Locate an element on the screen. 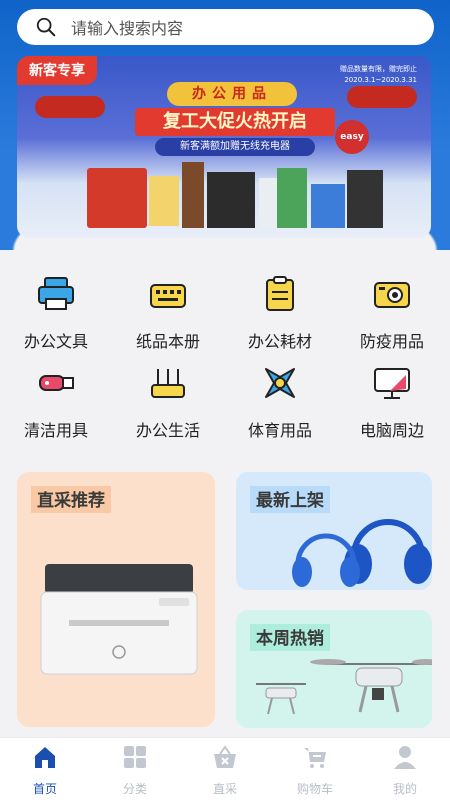 This screenshot has width=450, height=800. category-label: 办公生活 is located at coordinates (167, 430).